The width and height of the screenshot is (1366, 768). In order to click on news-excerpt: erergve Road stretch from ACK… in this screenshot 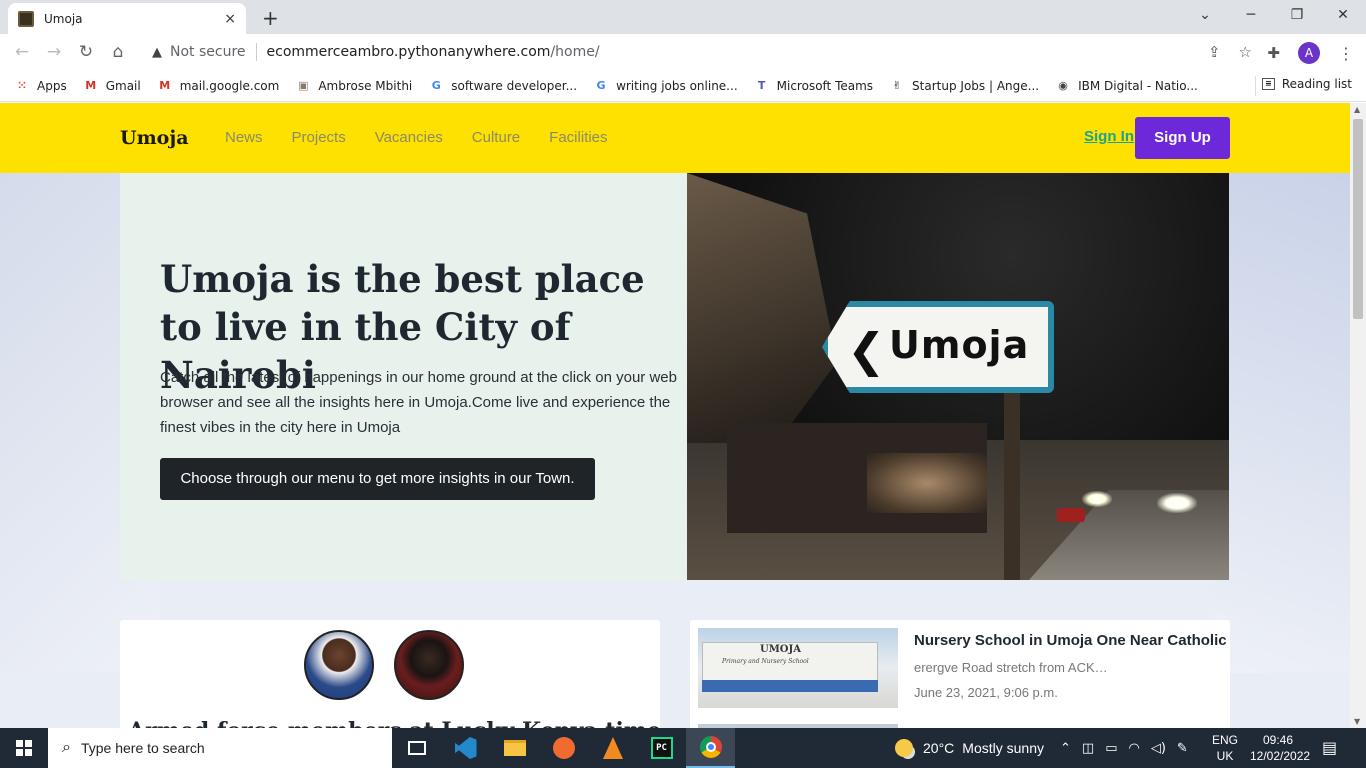, I will do `click(1011, 667)`.